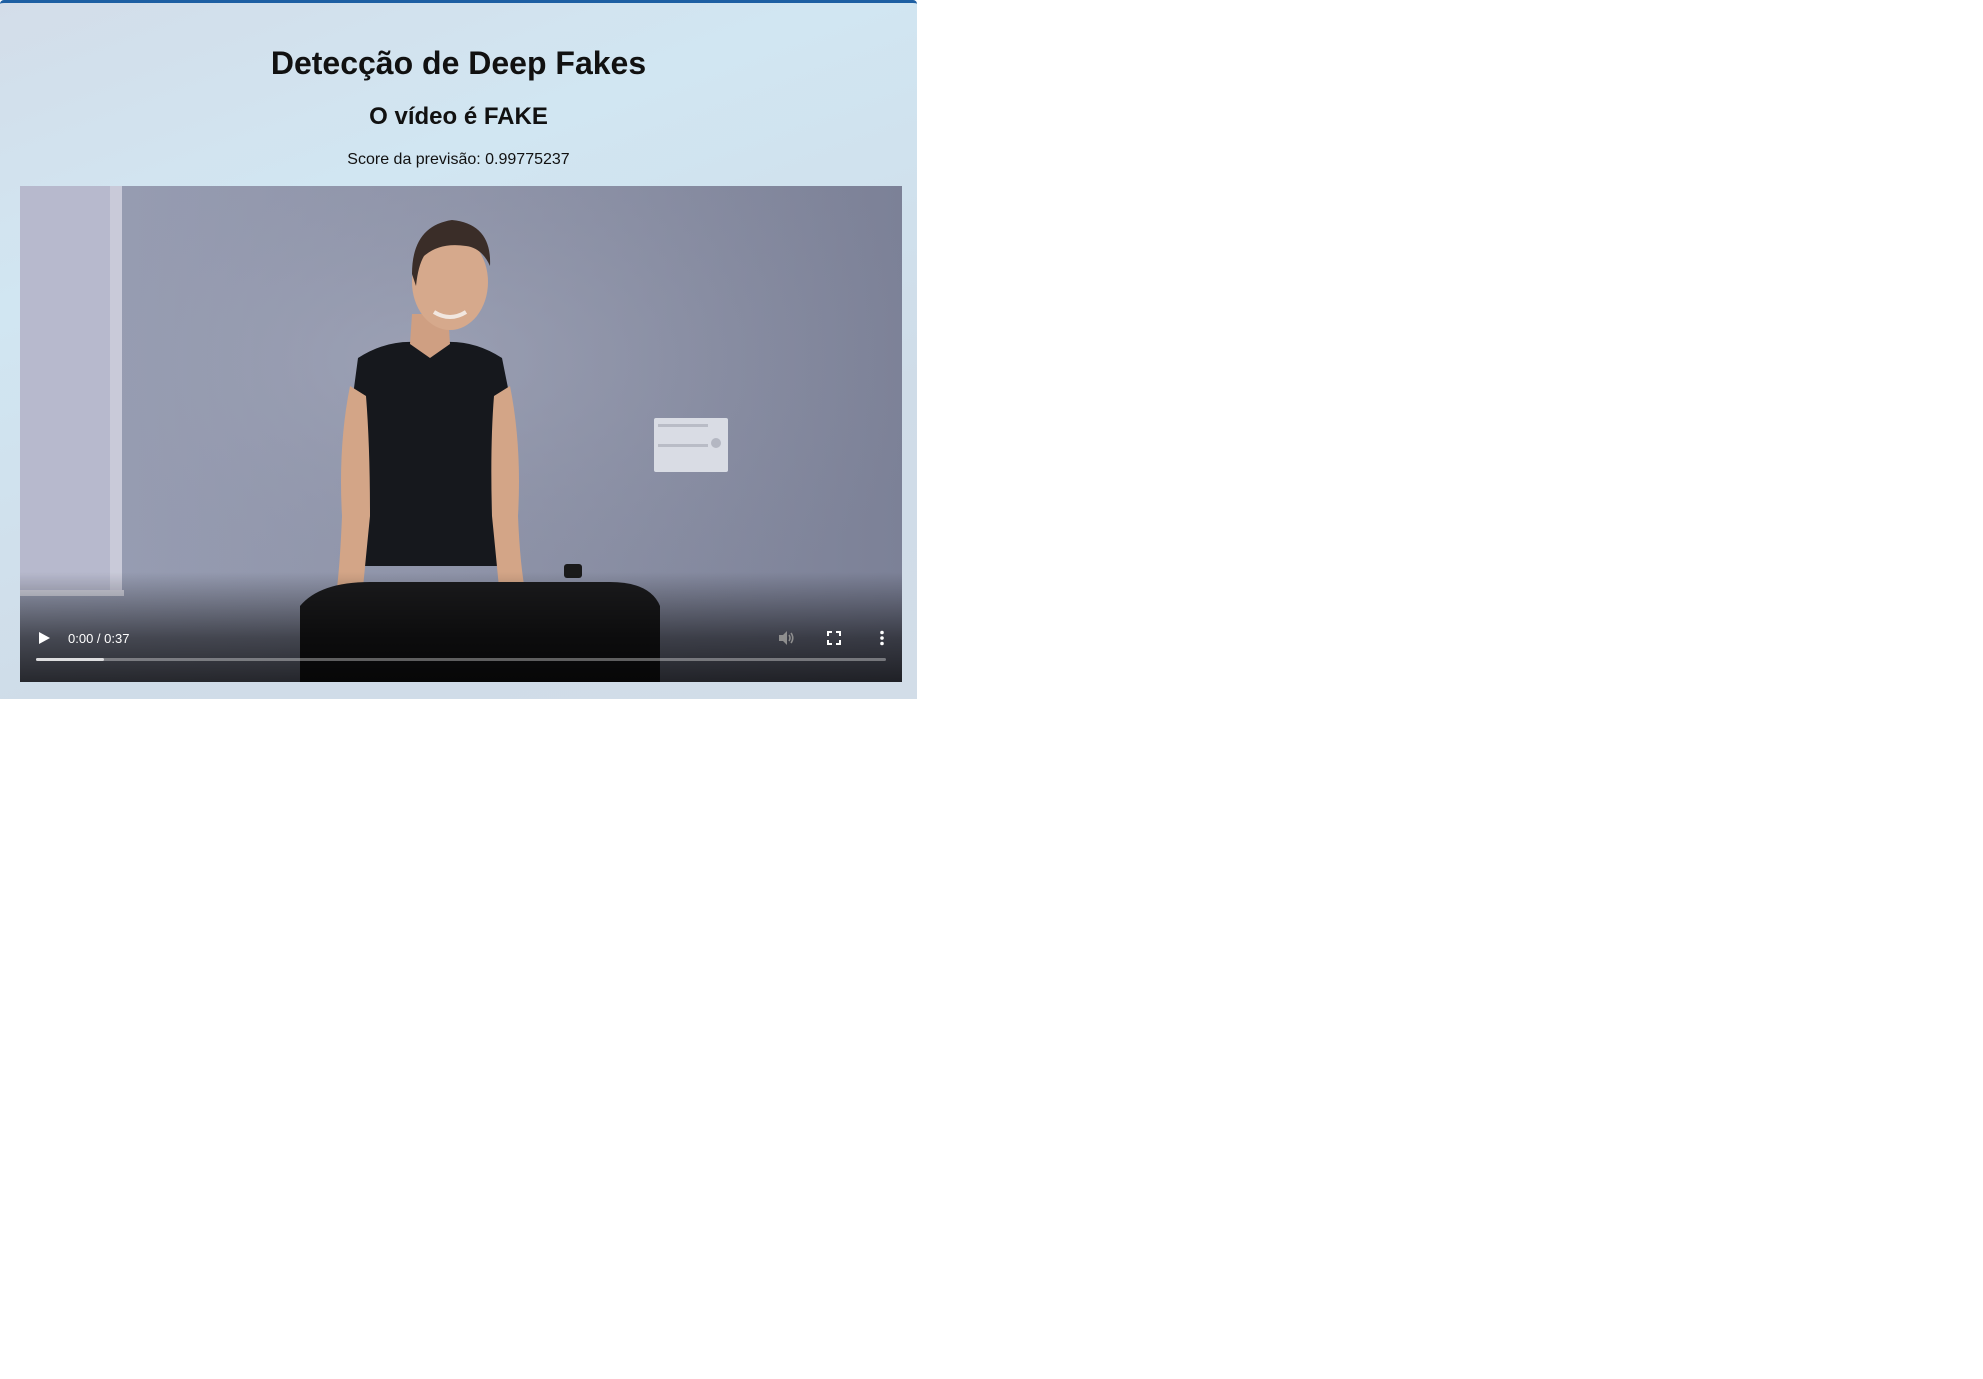  I want to click on fullscreen-button, so click(834, 638).